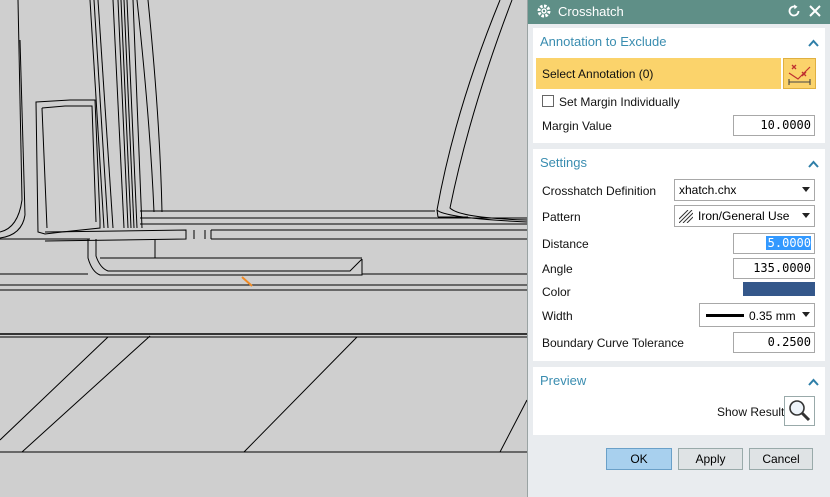 This screenshot has width=830, height=497. I want to click on set-margin-checkbox, so click(548, 101).